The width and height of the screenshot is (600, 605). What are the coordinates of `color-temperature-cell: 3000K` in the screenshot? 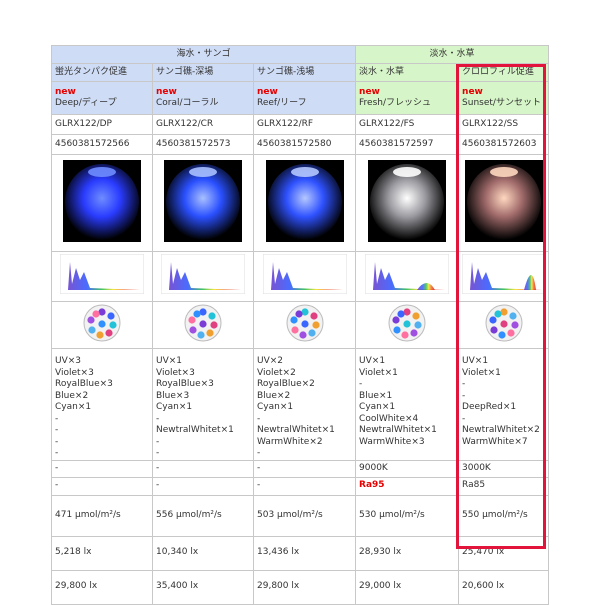 It's located at (504, 468).